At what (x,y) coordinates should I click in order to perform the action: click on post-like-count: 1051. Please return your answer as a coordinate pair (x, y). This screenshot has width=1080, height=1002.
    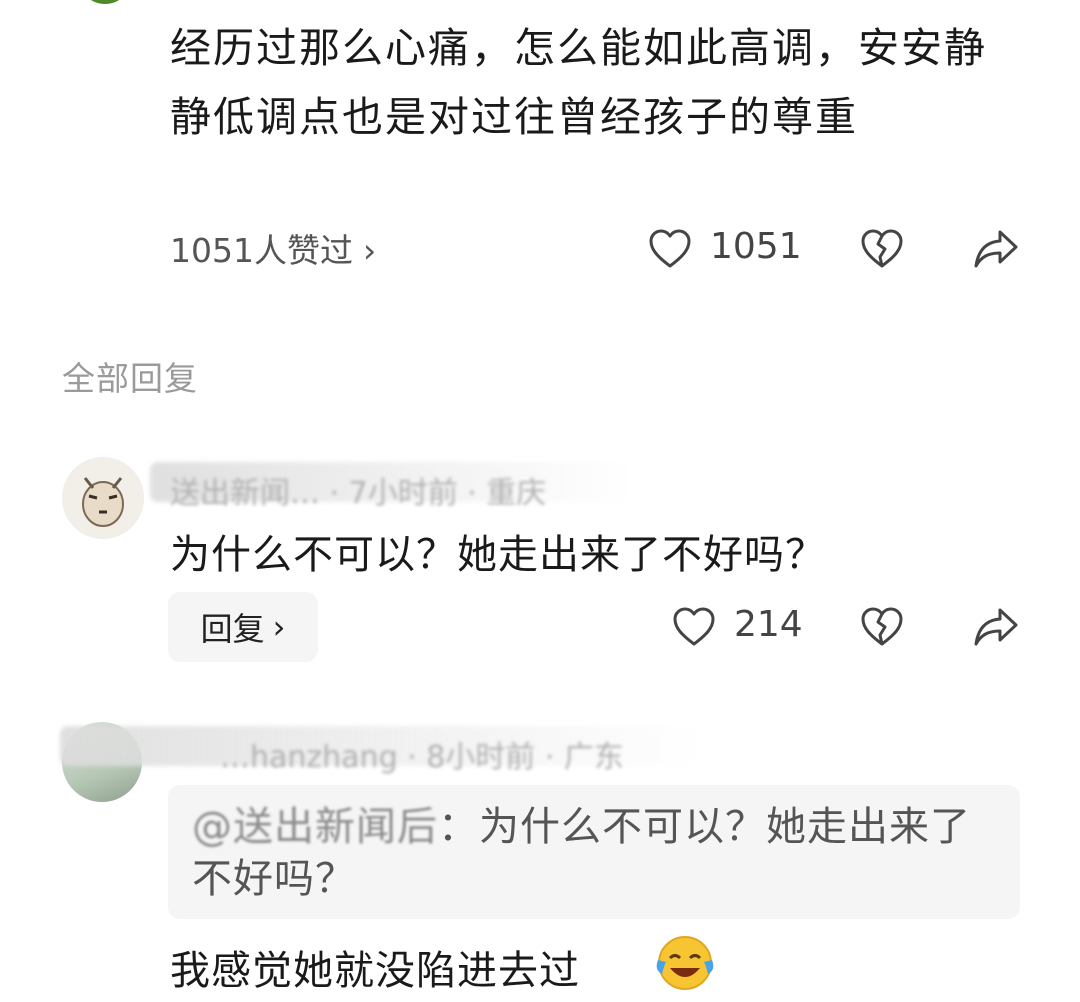
    Looking at the image, I should click on (756, 246).